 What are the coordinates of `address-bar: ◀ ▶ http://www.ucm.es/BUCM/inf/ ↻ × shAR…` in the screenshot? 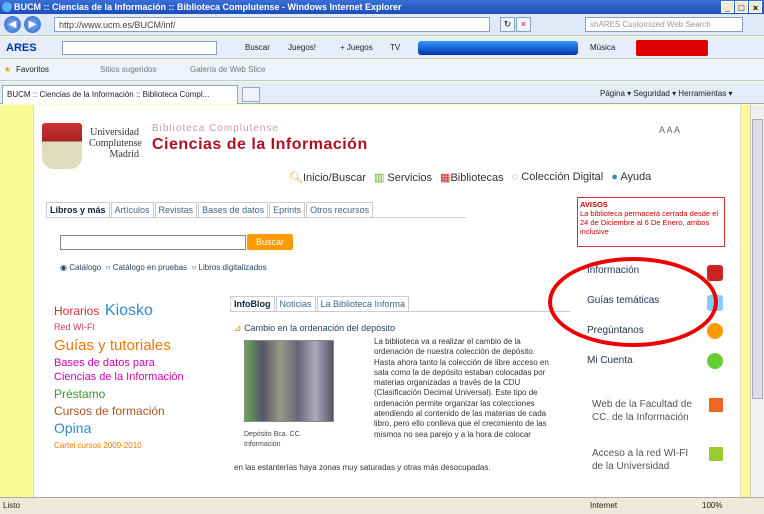 It's located at (382, 25).